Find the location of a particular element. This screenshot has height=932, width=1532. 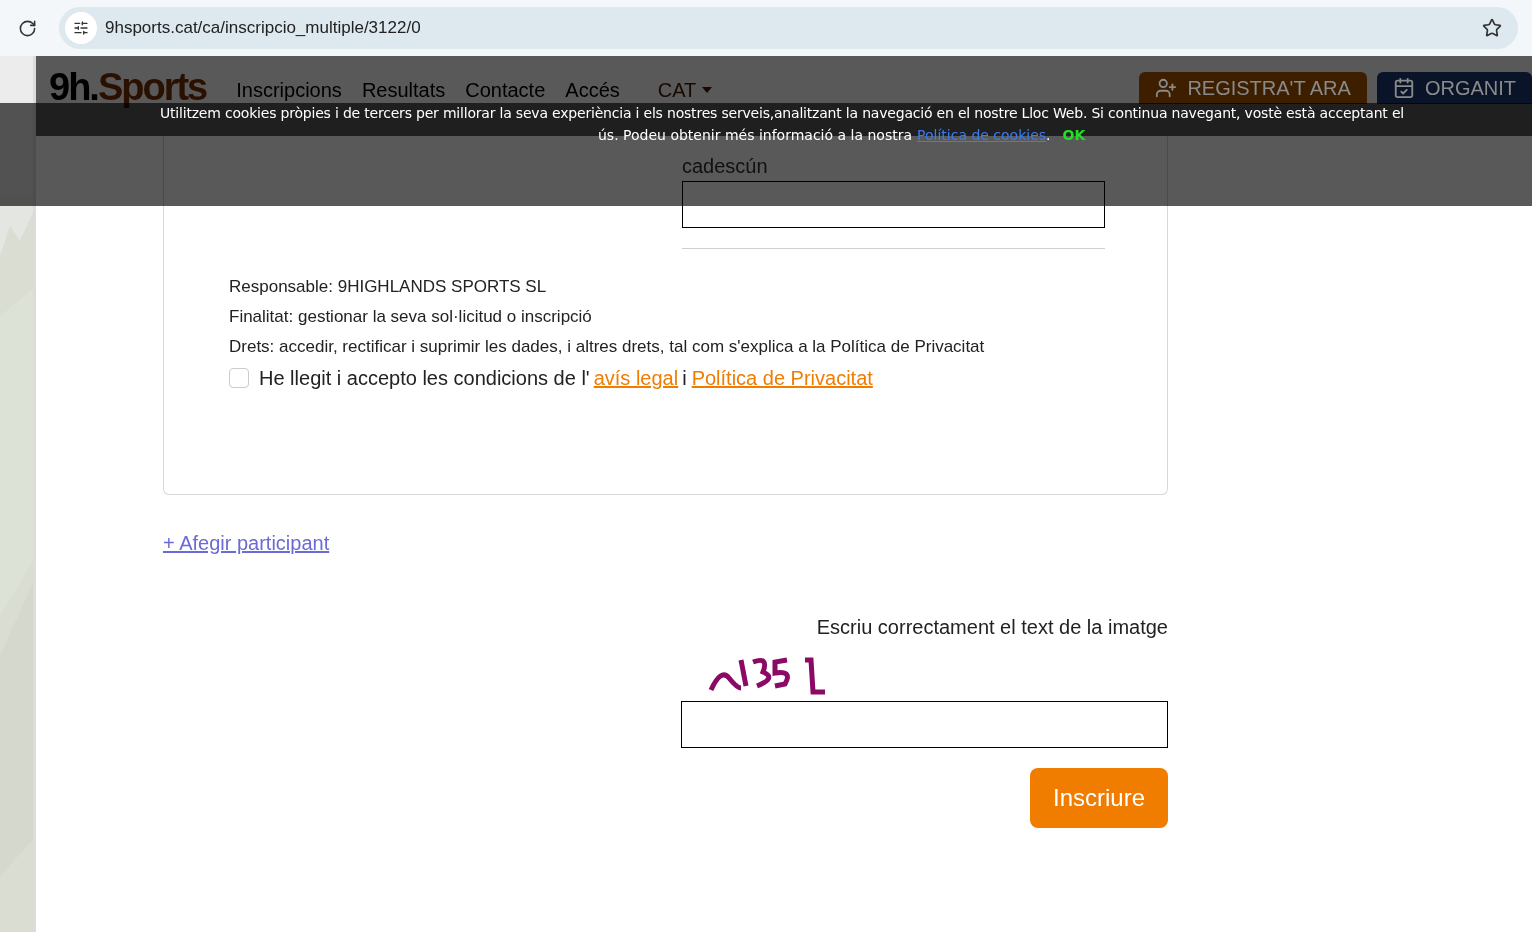

cookie-notice-text: ús. Podeu obtenir més informació a la nostra is located at coordinates (755, 135).